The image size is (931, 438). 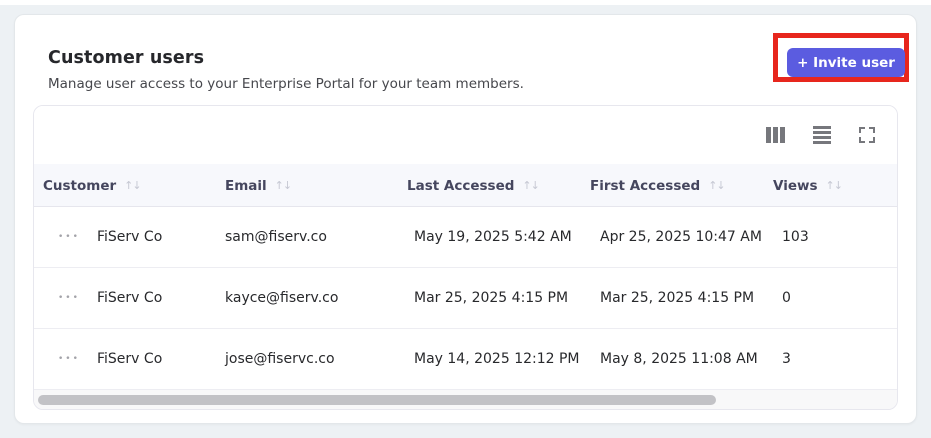 What do you see at coordinates (465, 135) in the screenshot?
I see `table-toolbar` at bounding box center [465, 135].